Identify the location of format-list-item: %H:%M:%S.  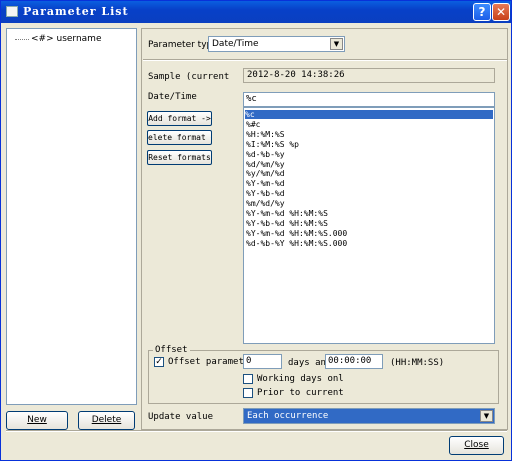
(265, 134).